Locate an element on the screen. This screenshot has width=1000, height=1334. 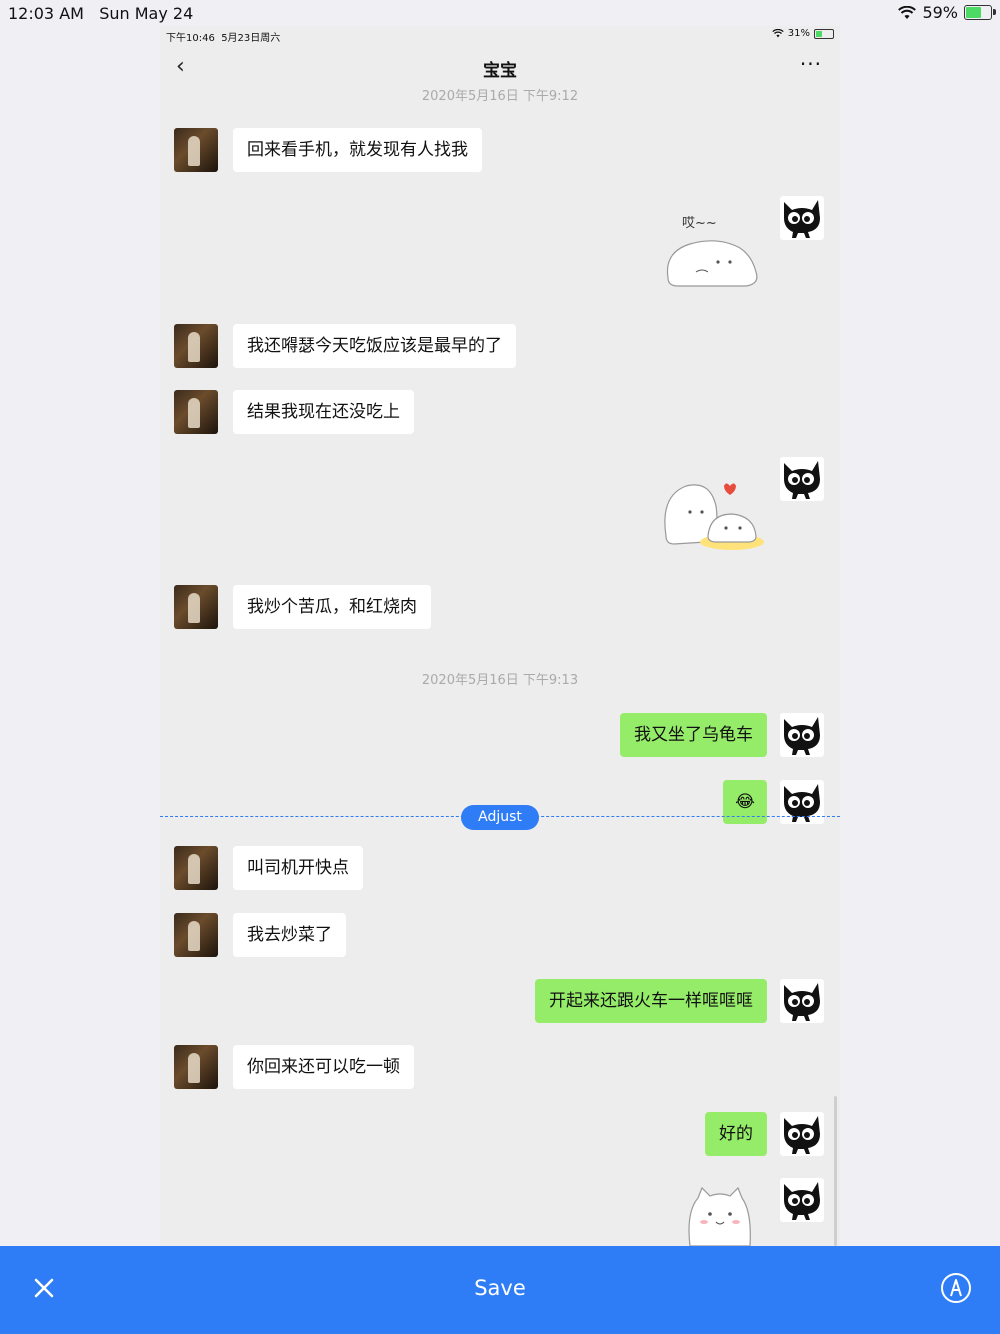
timestamp: 2020年5月16日 下午9:12 is located at coordinates (500, 96).